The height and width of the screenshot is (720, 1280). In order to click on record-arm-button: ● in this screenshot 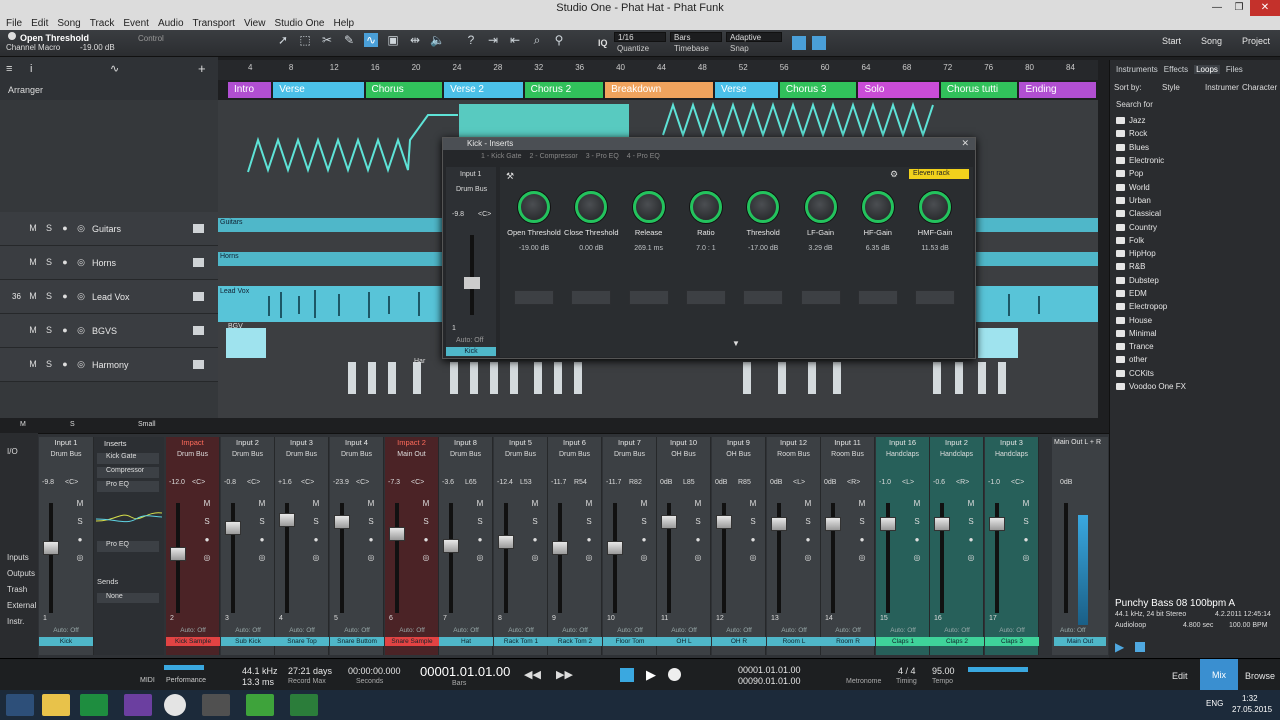, I will do `click(65, 296)`.